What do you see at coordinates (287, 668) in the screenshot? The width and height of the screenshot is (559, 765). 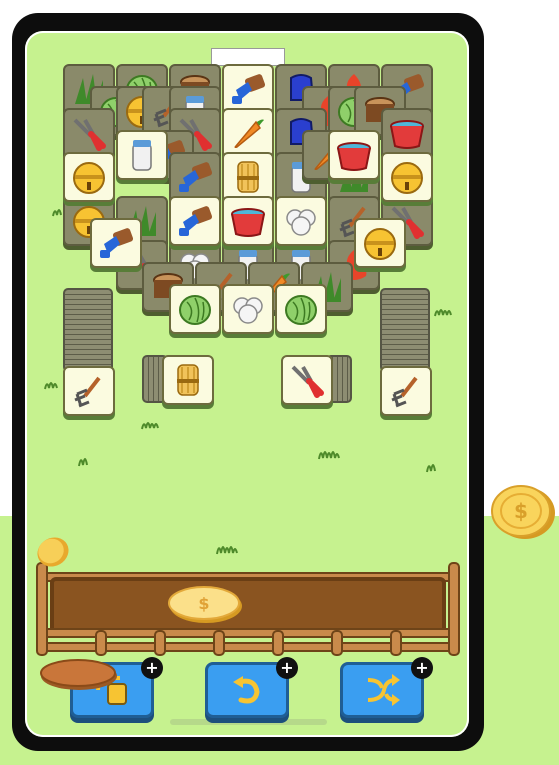 I see `add-undo-badge: +` at bounding box center [287, 668].